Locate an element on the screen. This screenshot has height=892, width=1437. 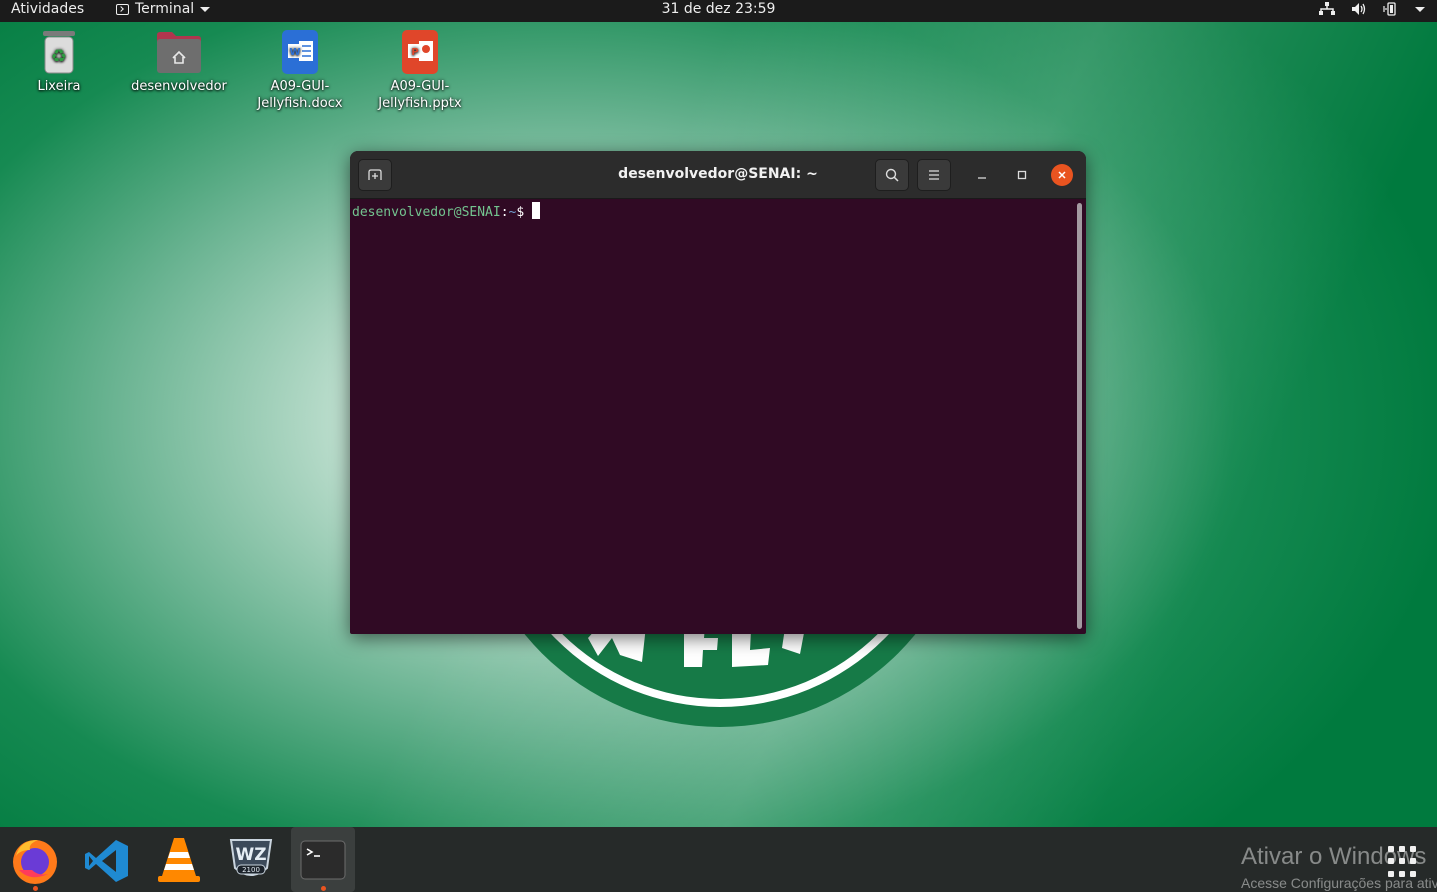
volume-icon is located at coordinates (1359, 9).